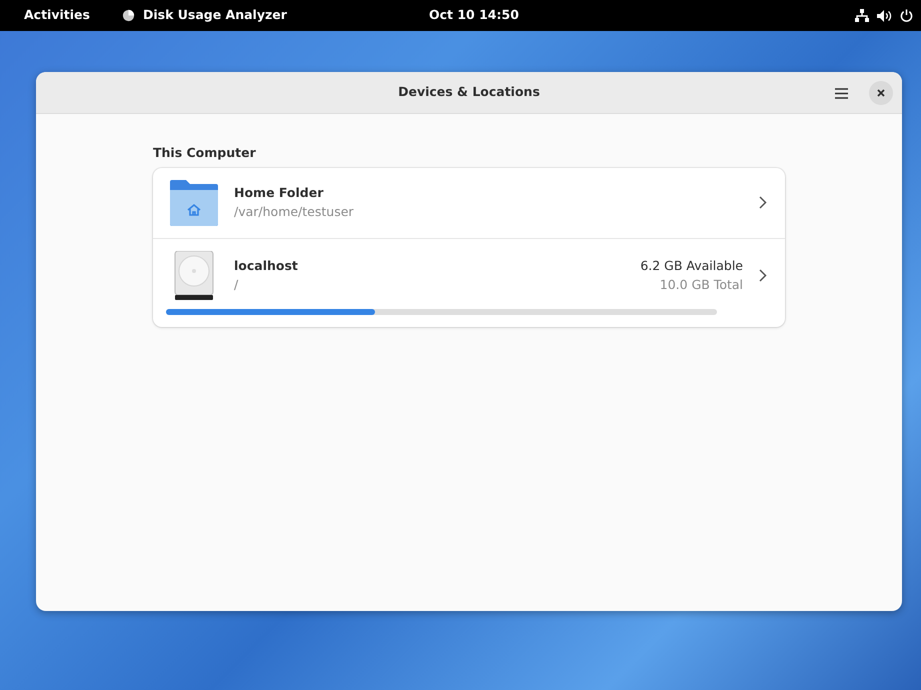 The width and height of the screenshot is (921, 690). What do you see at coordinates (194, 203) in the screenshot?
I see `folder-icon` at bounding box center [194, 203].